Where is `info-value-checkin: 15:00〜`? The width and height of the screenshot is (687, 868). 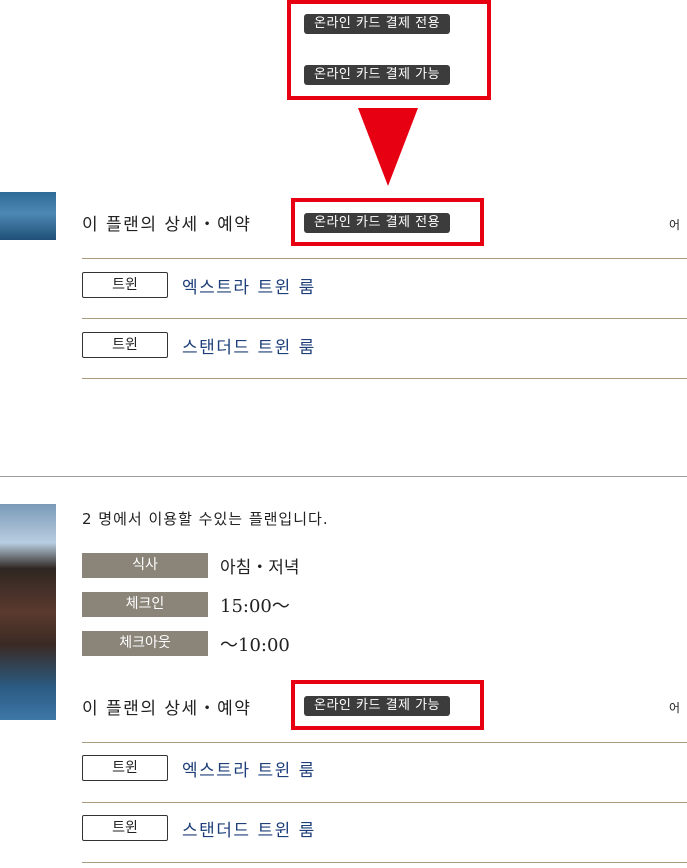
info-value-checkin: 15:00〜 is located at coordinates (255, 606).